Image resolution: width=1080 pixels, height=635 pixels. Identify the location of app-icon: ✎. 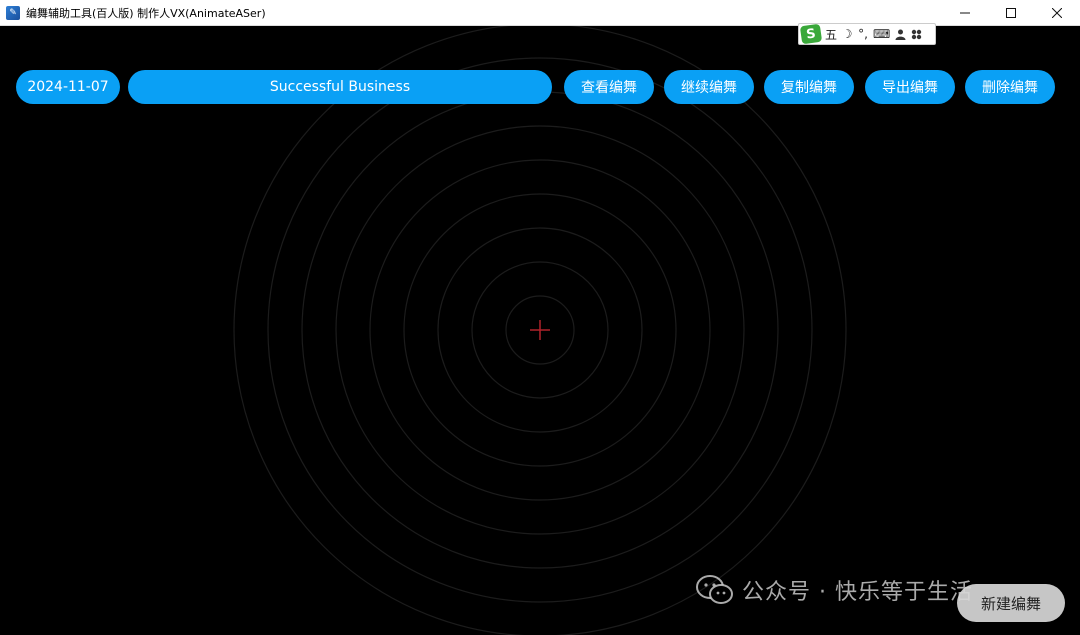
(13, 12).